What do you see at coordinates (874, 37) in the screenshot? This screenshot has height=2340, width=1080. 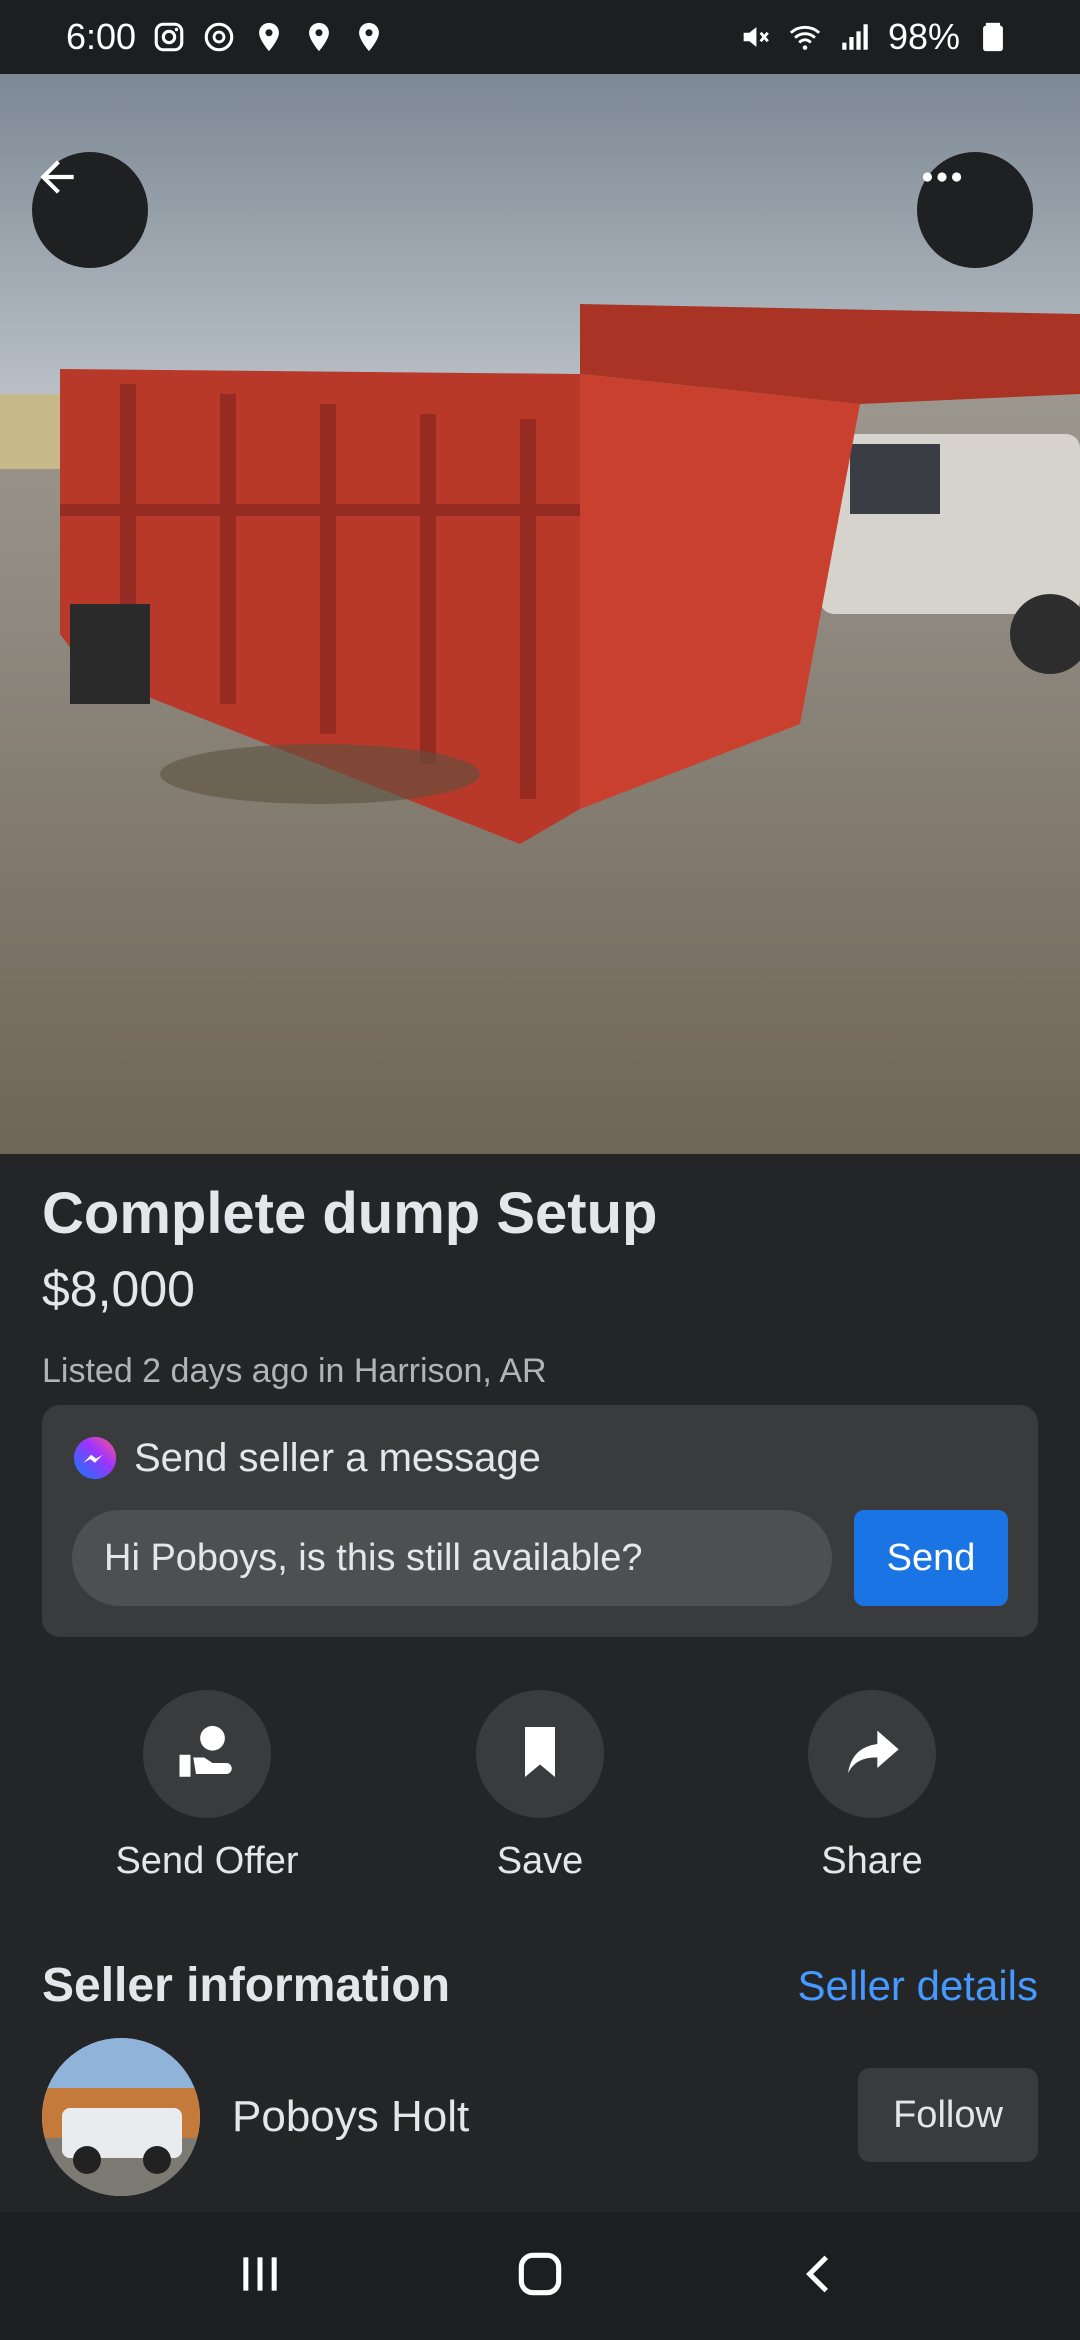 I see `status-right: 98%` at bounding box center [874, 37].